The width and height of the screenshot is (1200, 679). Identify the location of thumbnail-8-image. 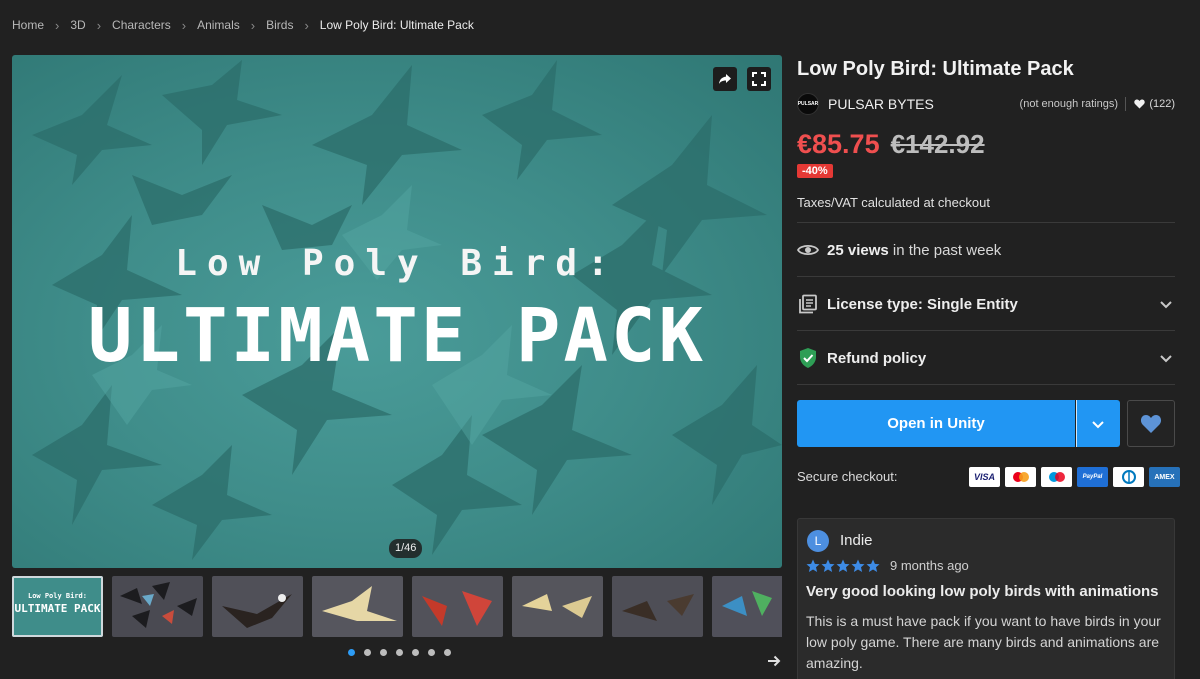
(747, 603).